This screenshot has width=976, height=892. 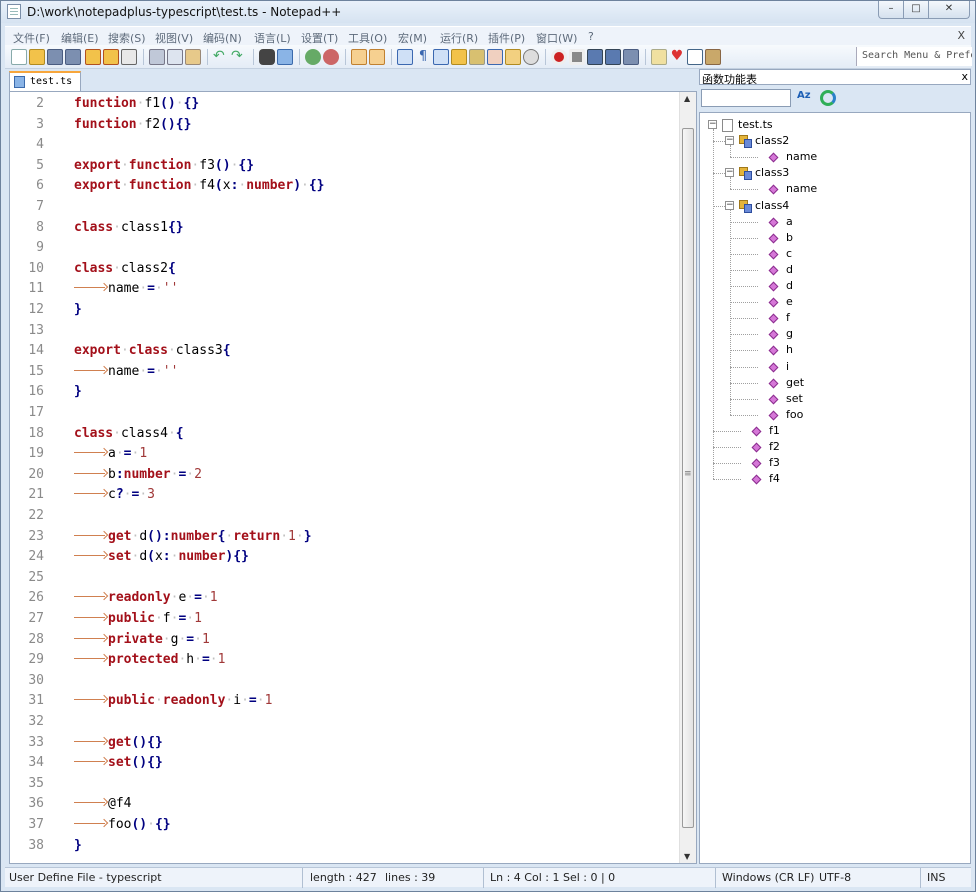 I want to click on tree-node-fn: f2, so click(x=774, y=446).